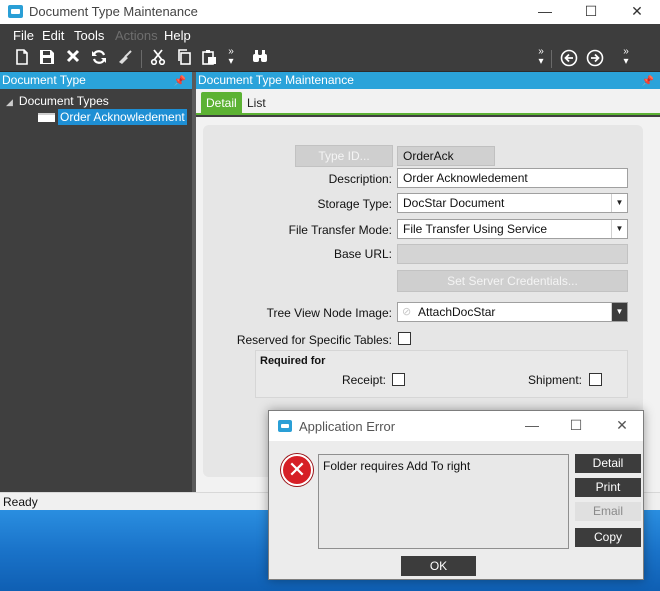 This screenshot has height=591, width=660. What do you see at coordinates (136, 35) in the screenshot?
I see `menu-actions: Actions` at bounding box center [136, 35].